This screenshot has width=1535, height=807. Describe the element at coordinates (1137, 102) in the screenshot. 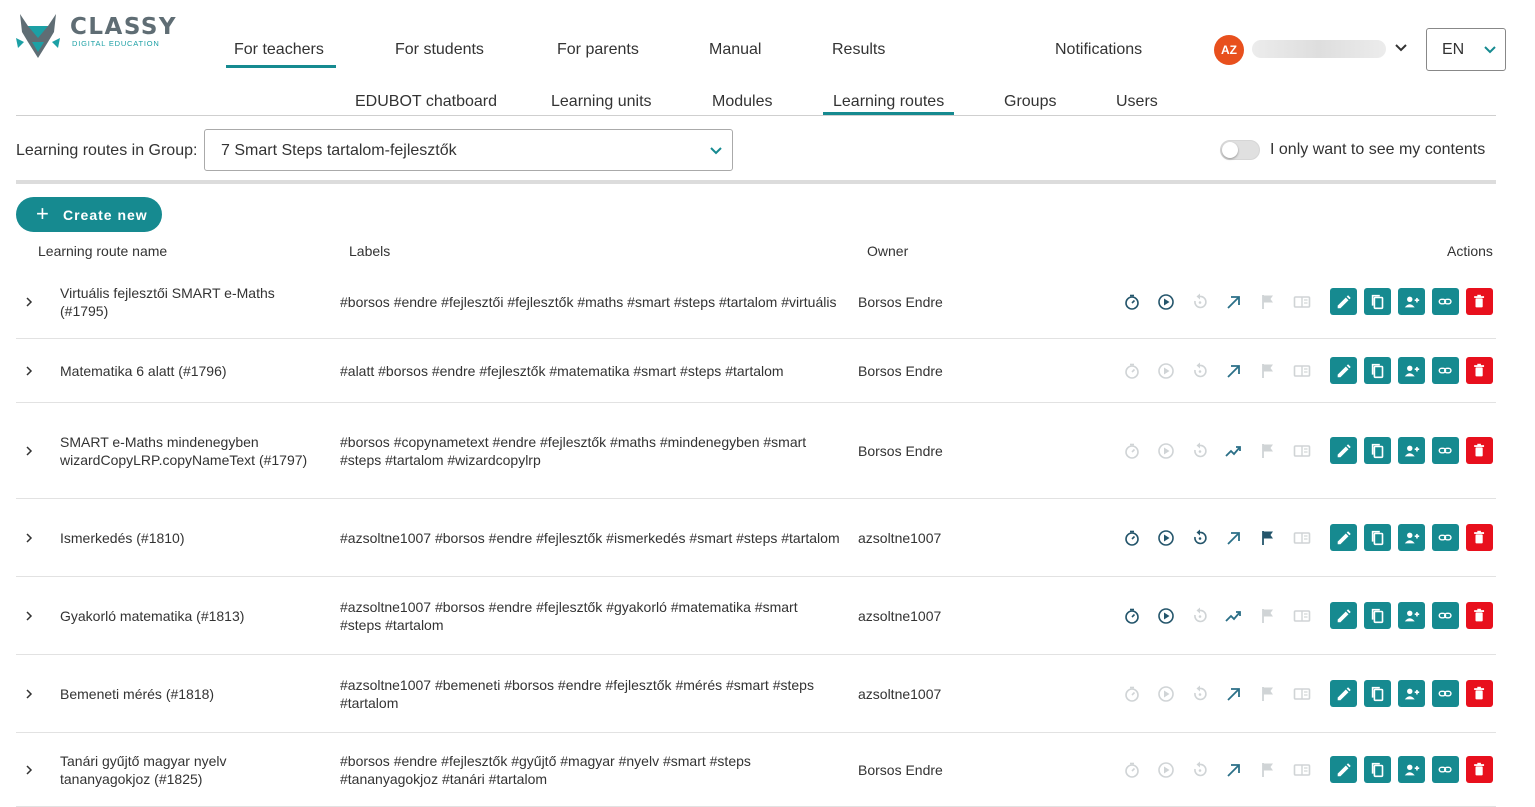

I see `tab-users: Users` at that location.